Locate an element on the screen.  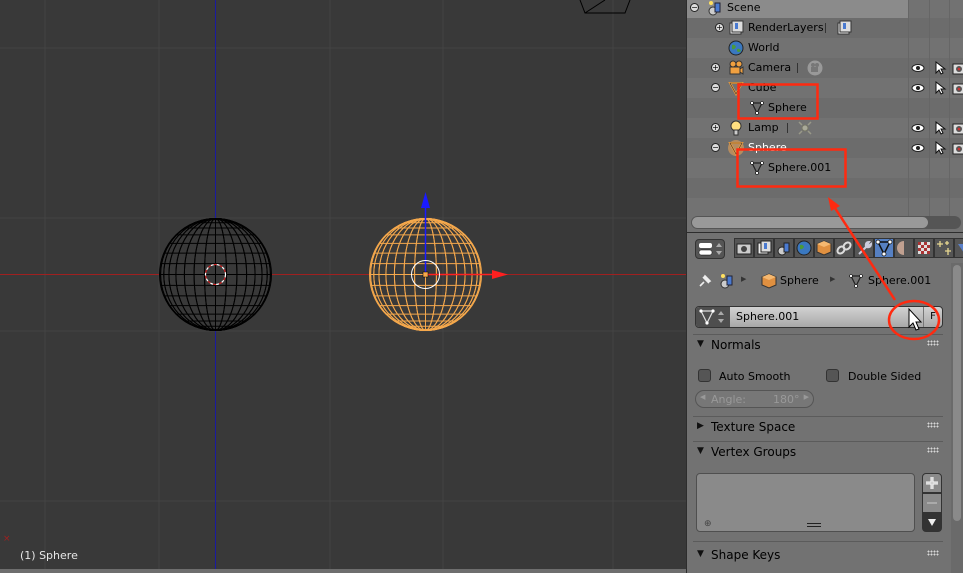
tab-render is located at coordinates (744, 248).